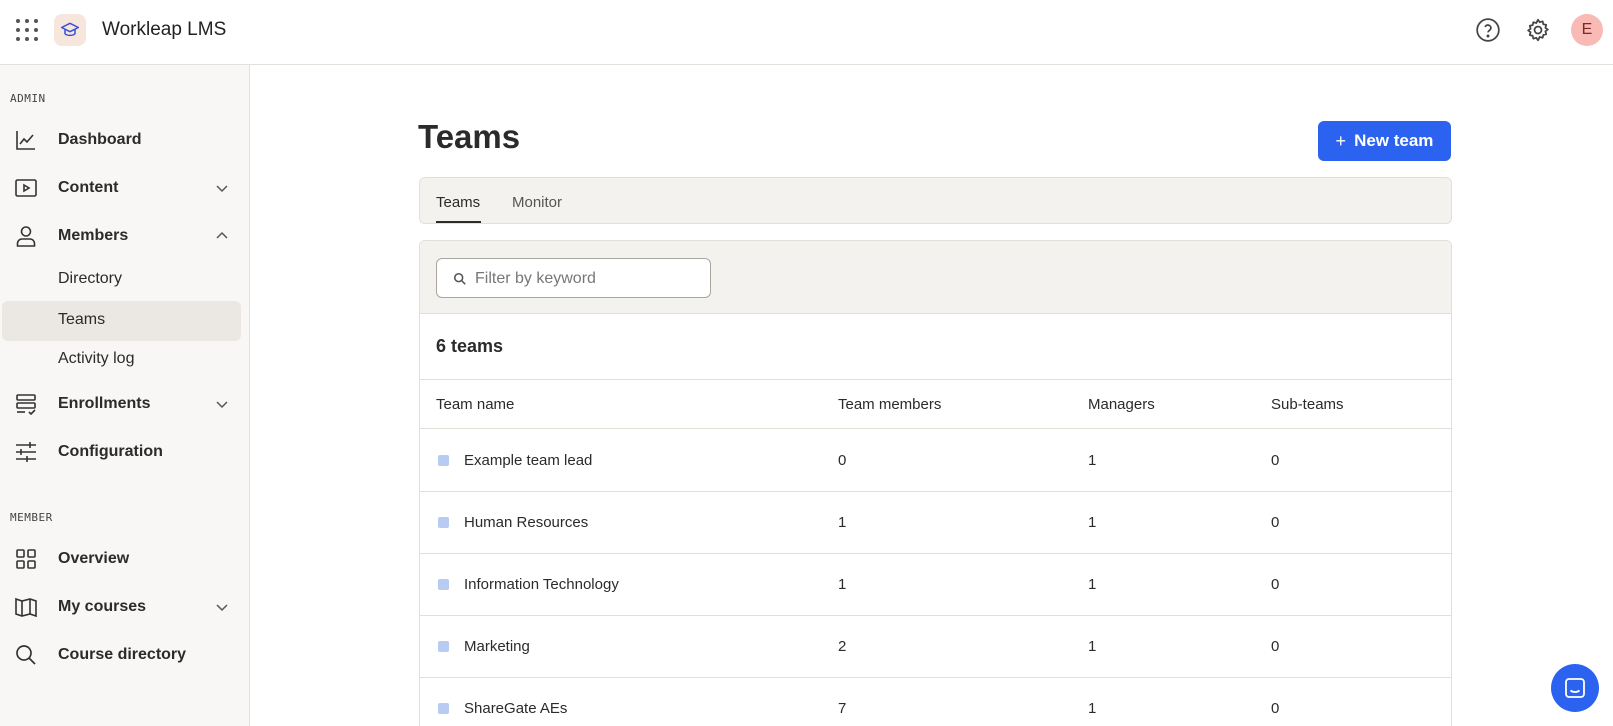  What do you see at coordinates (935, 523) in the screenshot?
I see `table-row: Human Resources 1 1 0` at bounding box center [935, 523].